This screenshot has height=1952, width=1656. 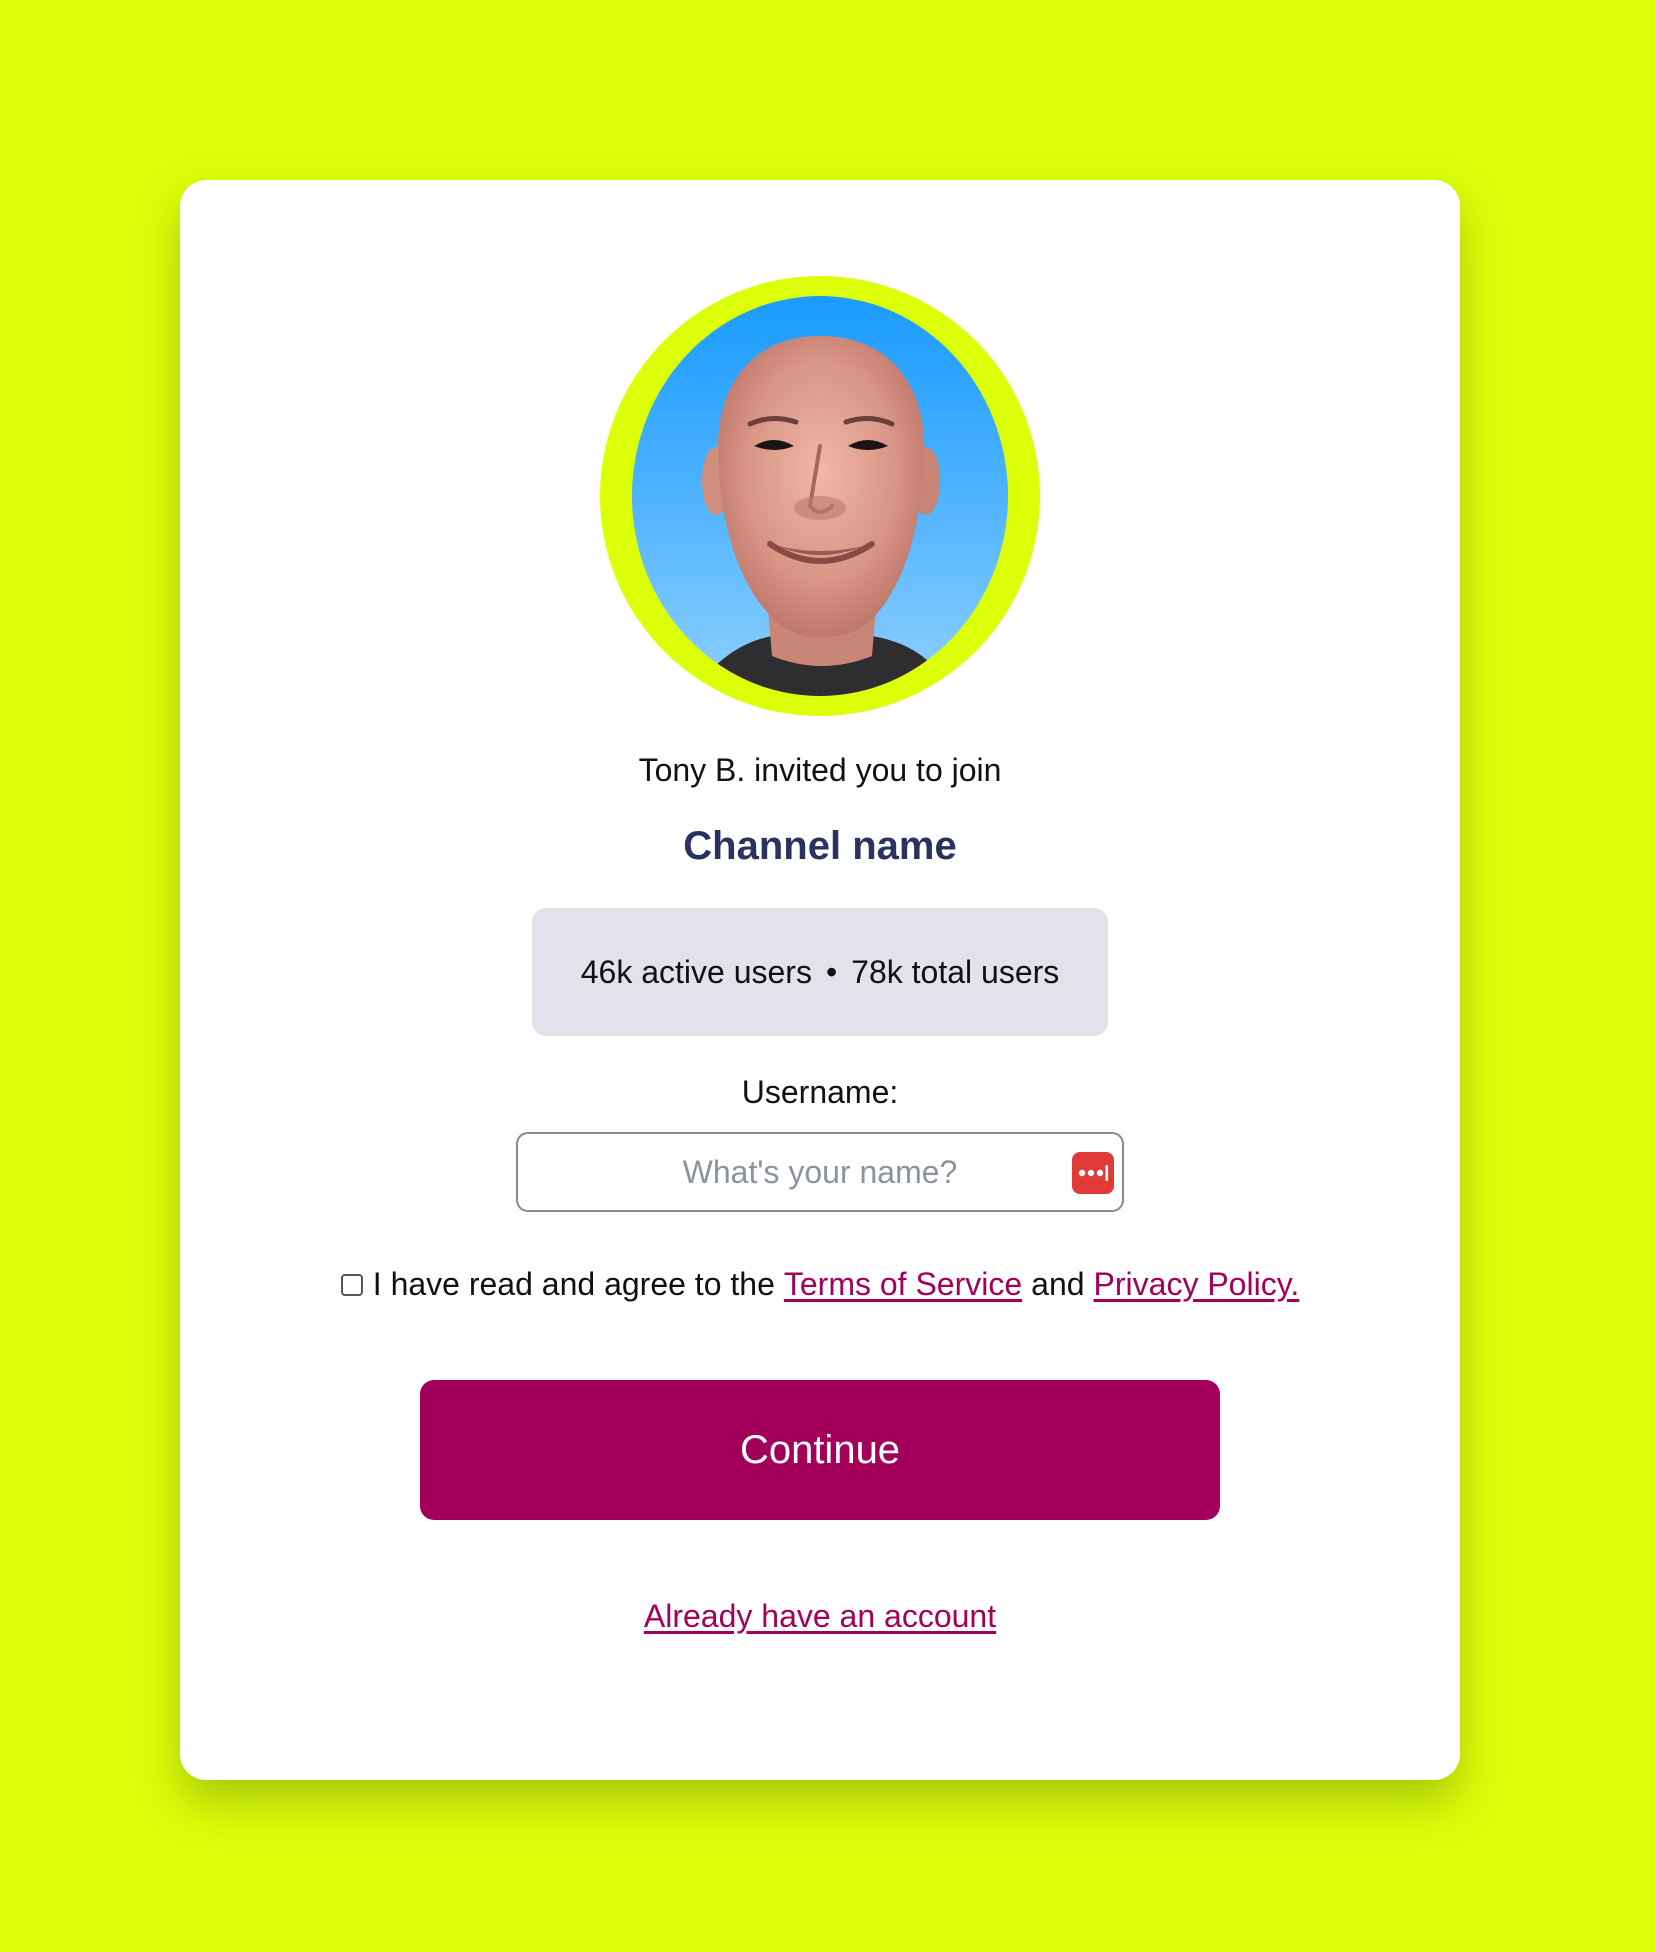 I want to click on username-input, so click(x=820, y=1172).